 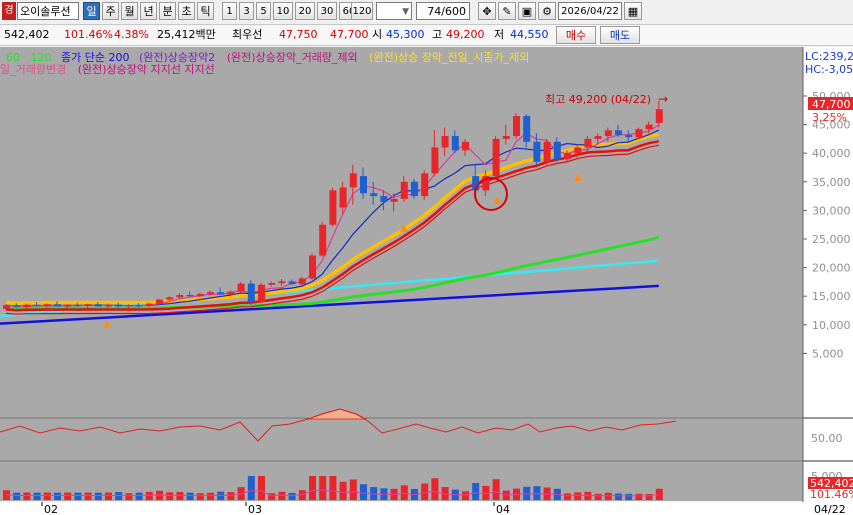 What do you see at coordinates (48, 11) in the screenshot?
I see `stock-name-field: 오이솔루션` at bounding box center [48, 11].